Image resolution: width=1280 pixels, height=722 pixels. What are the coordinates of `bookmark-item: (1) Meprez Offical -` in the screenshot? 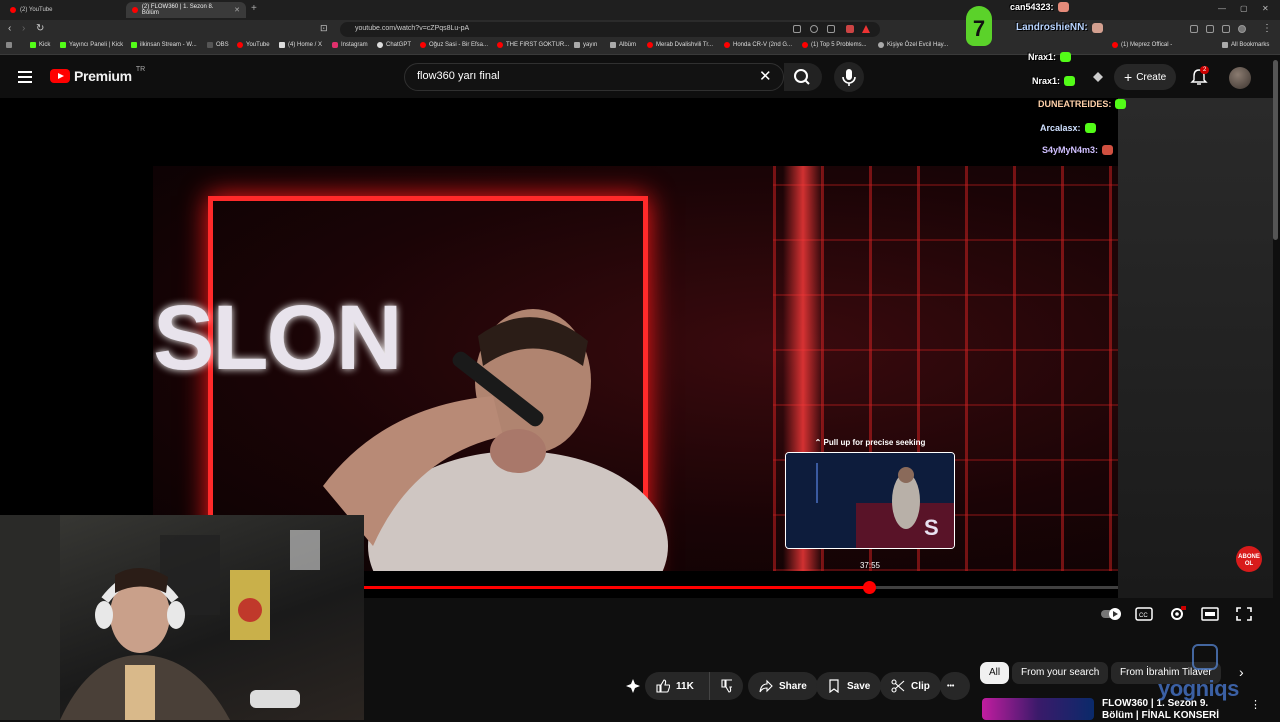 It's located at (1142, 45).